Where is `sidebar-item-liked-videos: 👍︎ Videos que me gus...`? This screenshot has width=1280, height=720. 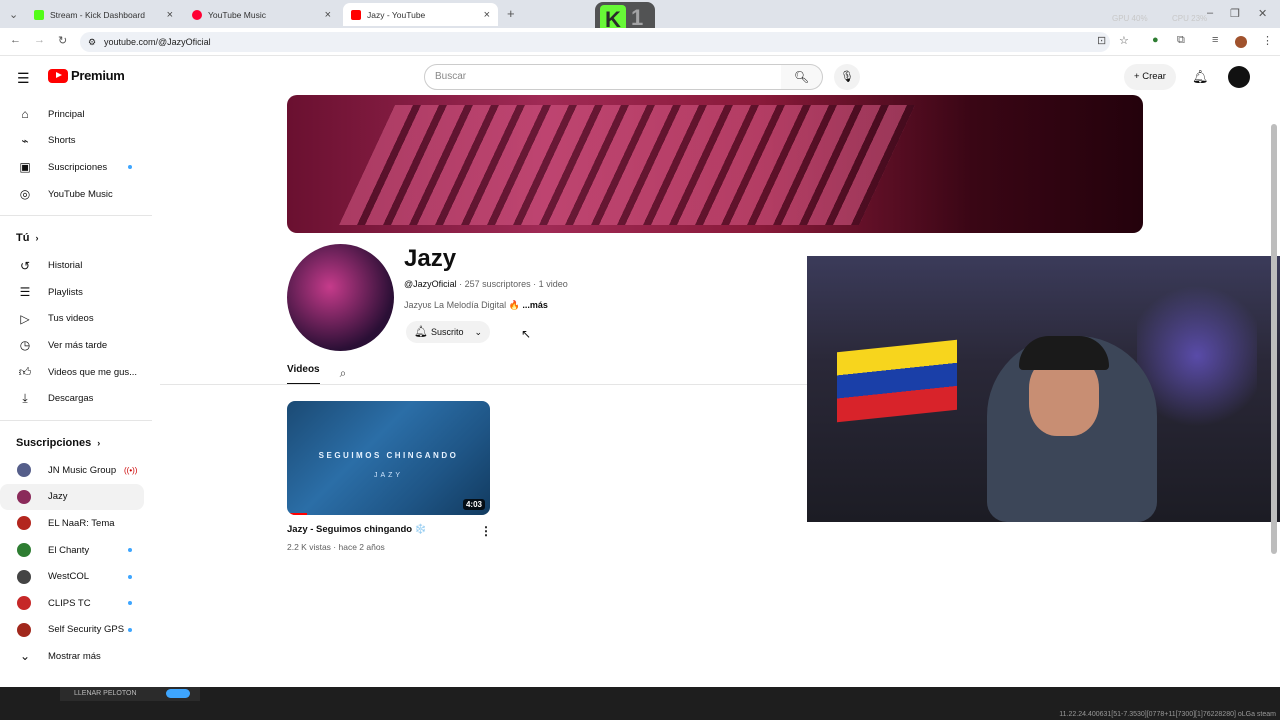 sidebar-item-liked-videos: 👍︎ Videos que me gus... is located at coordinates (78, 372).